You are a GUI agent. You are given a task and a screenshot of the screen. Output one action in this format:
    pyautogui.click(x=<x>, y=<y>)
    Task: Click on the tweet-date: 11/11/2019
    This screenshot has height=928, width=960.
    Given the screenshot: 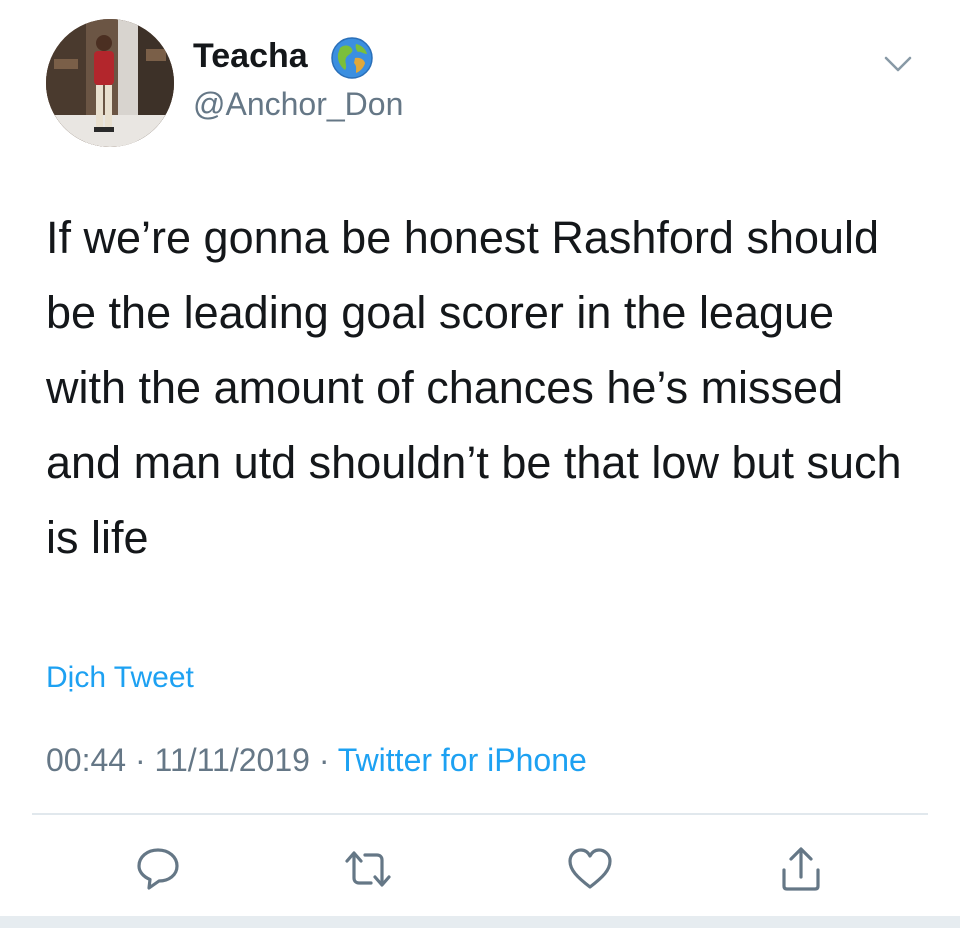 What is the action you would take?
    pyautogui.click(x=232, y=760)
    